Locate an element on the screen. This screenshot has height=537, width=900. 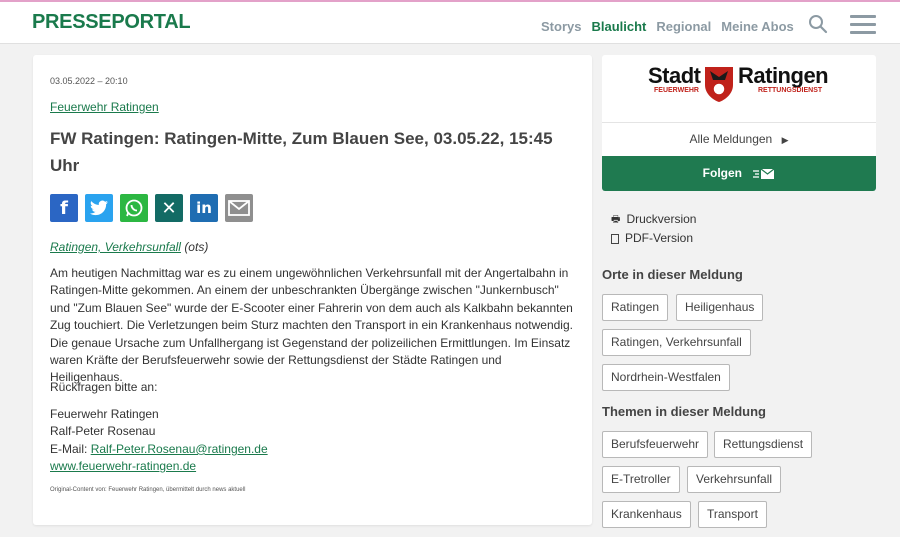
share-bar: f ✕ in is located at coordinates (151, 208).